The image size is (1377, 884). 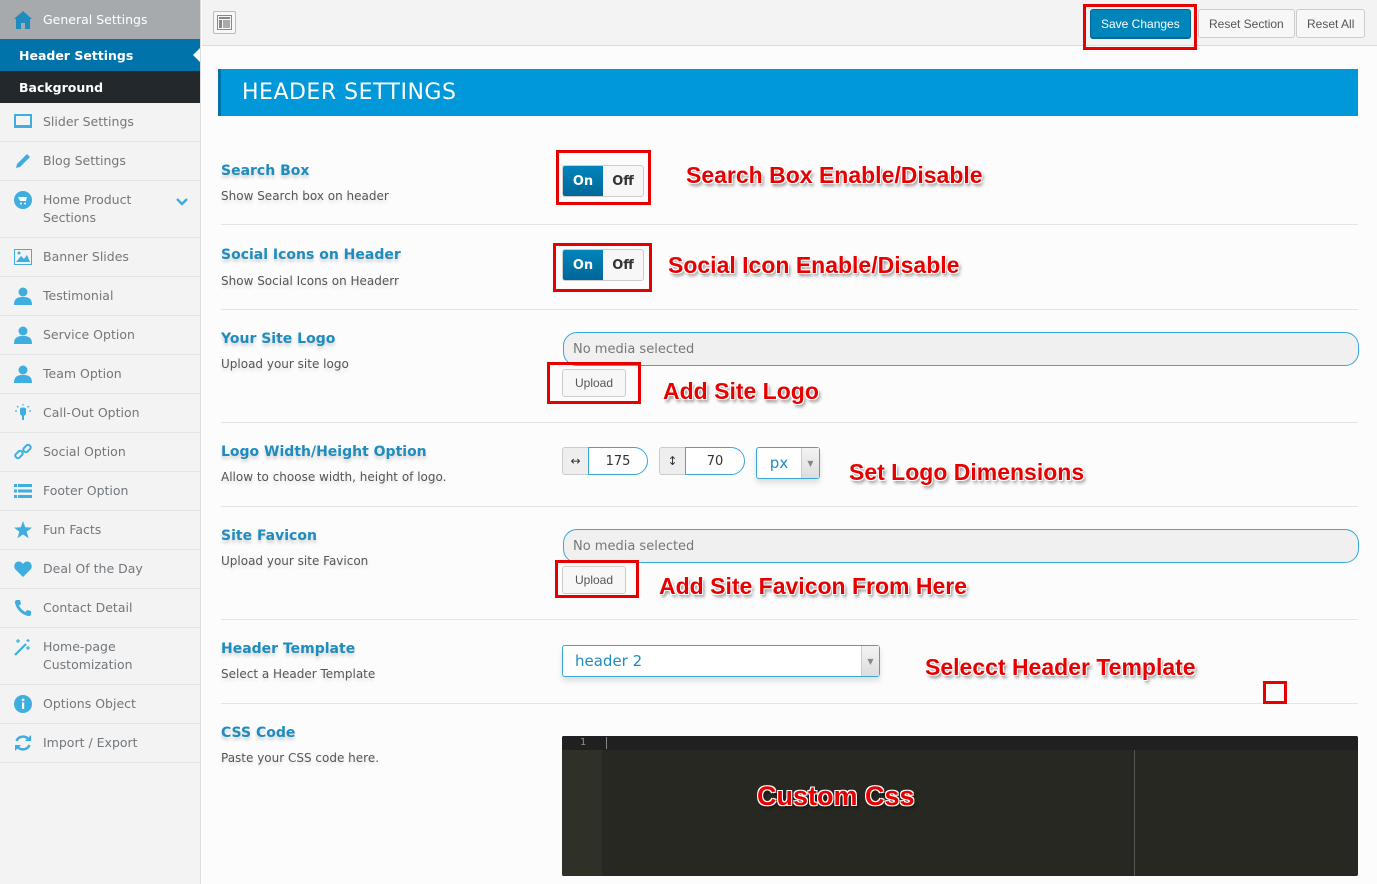 What do you see at coordinates (814, 265) in the screenshot?
I see `annotation-social-icons: Social Icon Enable/Disable` at bounding box center [814, 265].